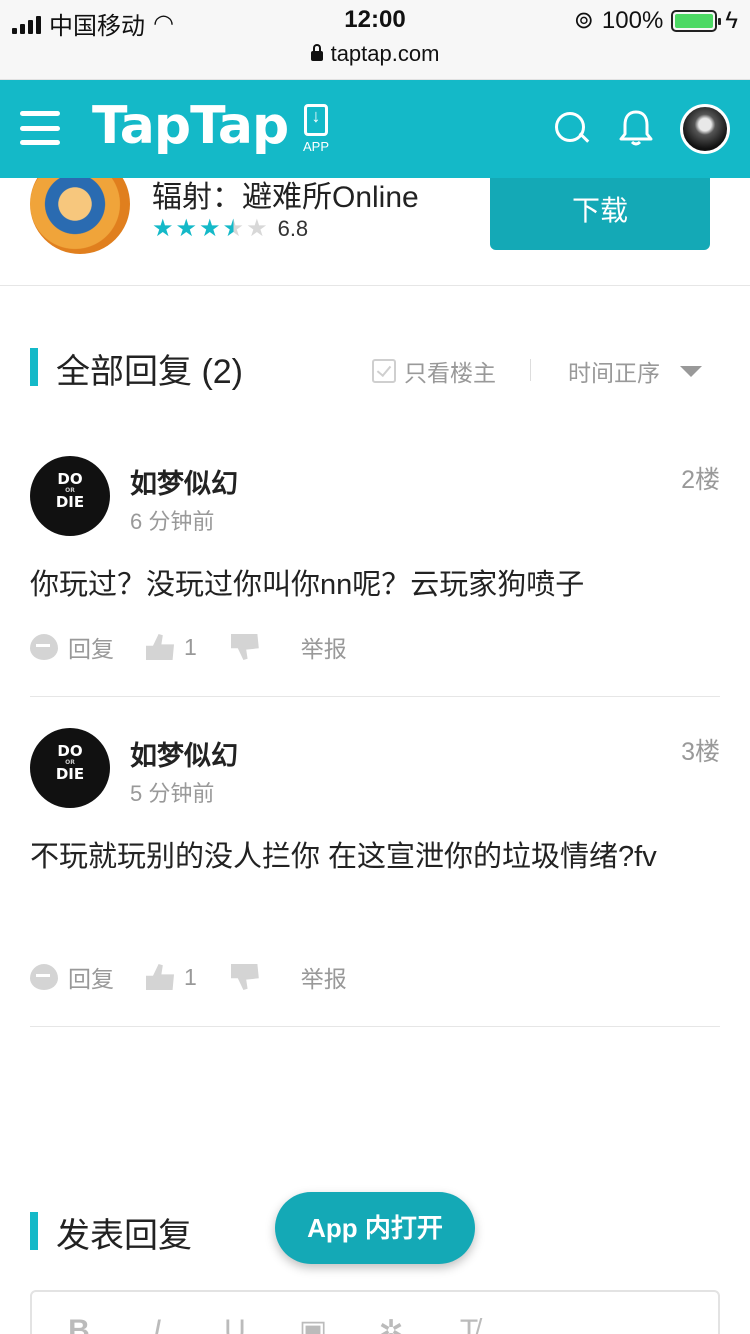 The image size is (750, 1334). What do you see at coordinates (385, 53) in the screenshot?
I see `url-text: taptap.com` at bounding box center [385, 53].